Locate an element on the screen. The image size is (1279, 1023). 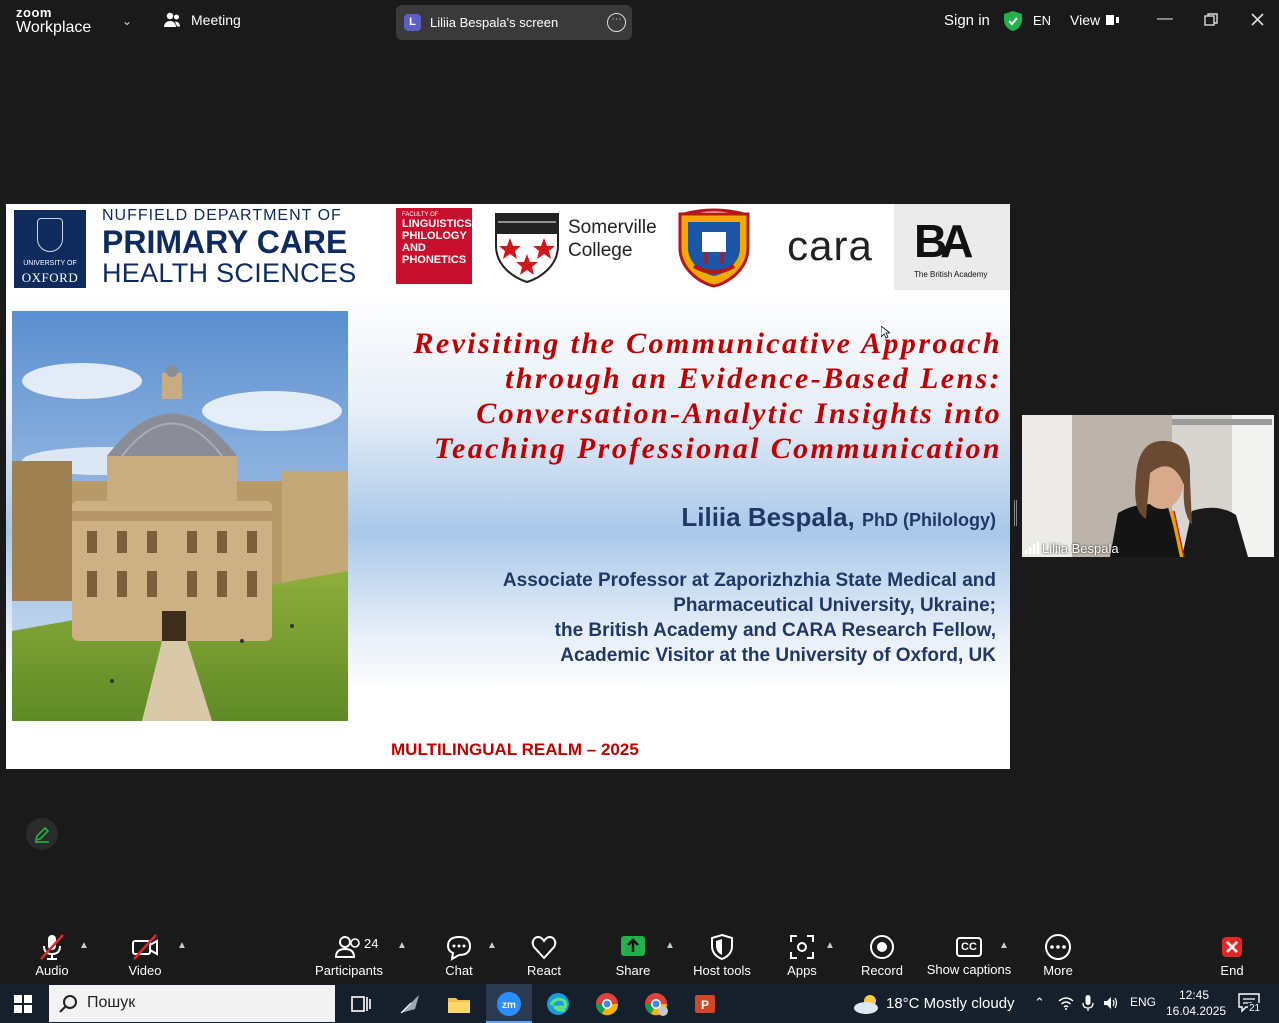
host-tools-button: Host tools is located at coordinates (722, 955).